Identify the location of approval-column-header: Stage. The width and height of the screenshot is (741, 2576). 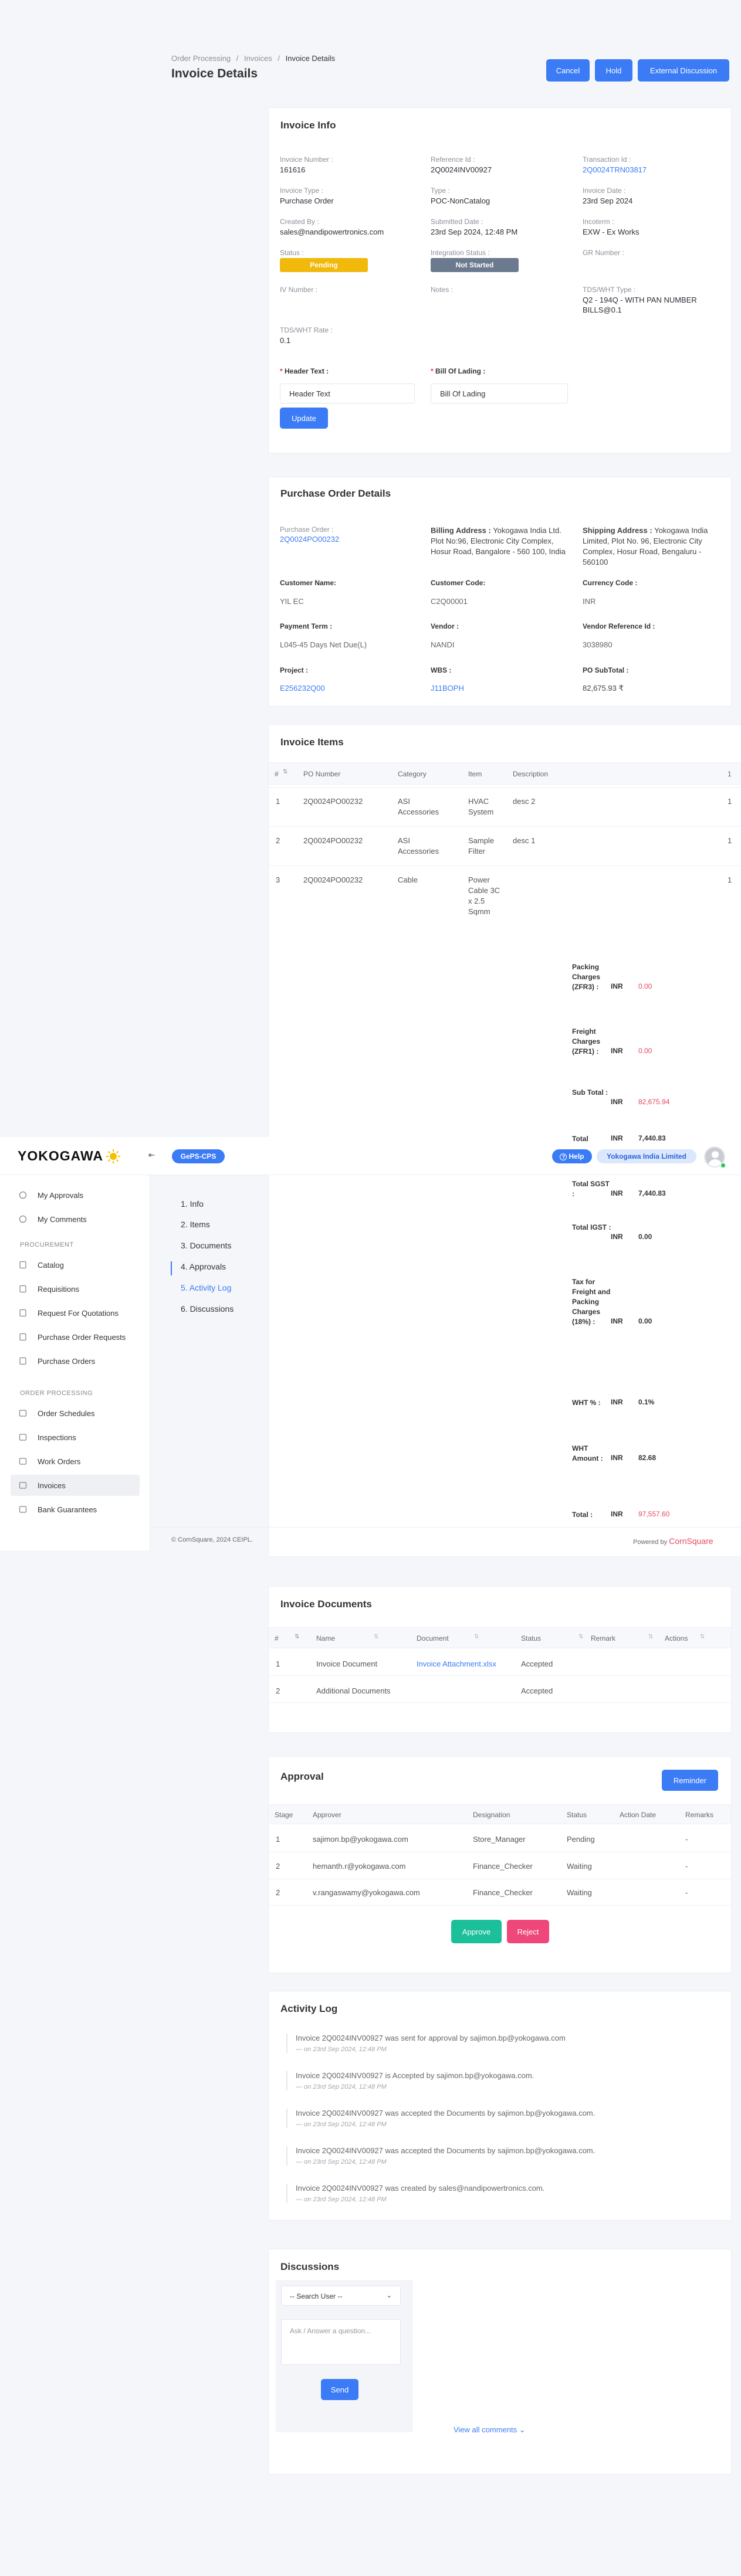
(284, 1815).